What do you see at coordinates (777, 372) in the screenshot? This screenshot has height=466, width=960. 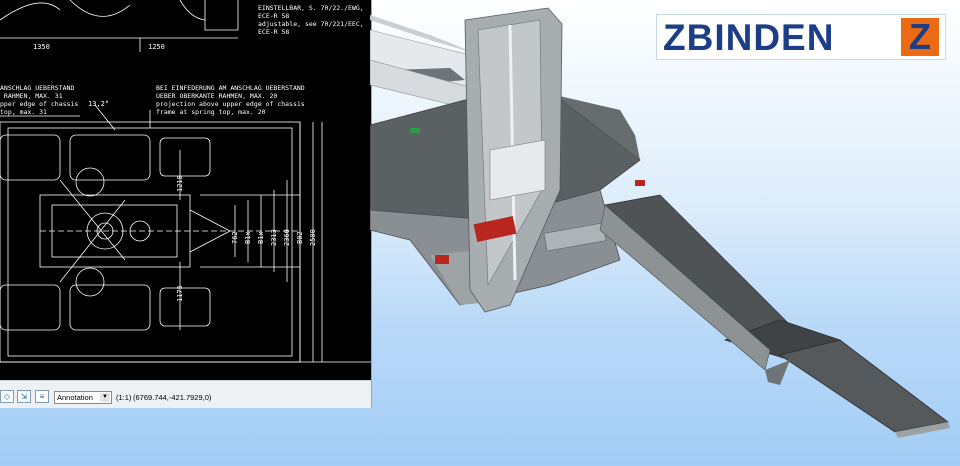 I see `ramp-foot` at bounding box center [777, 372].